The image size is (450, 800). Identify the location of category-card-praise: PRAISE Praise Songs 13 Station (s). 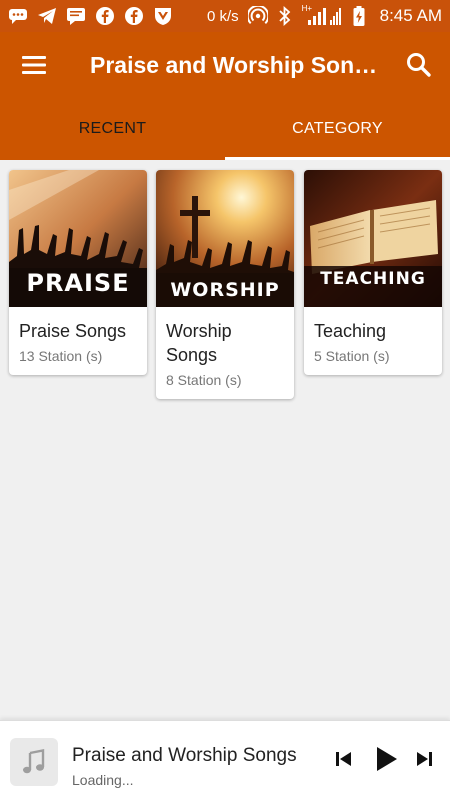
(78, 272).